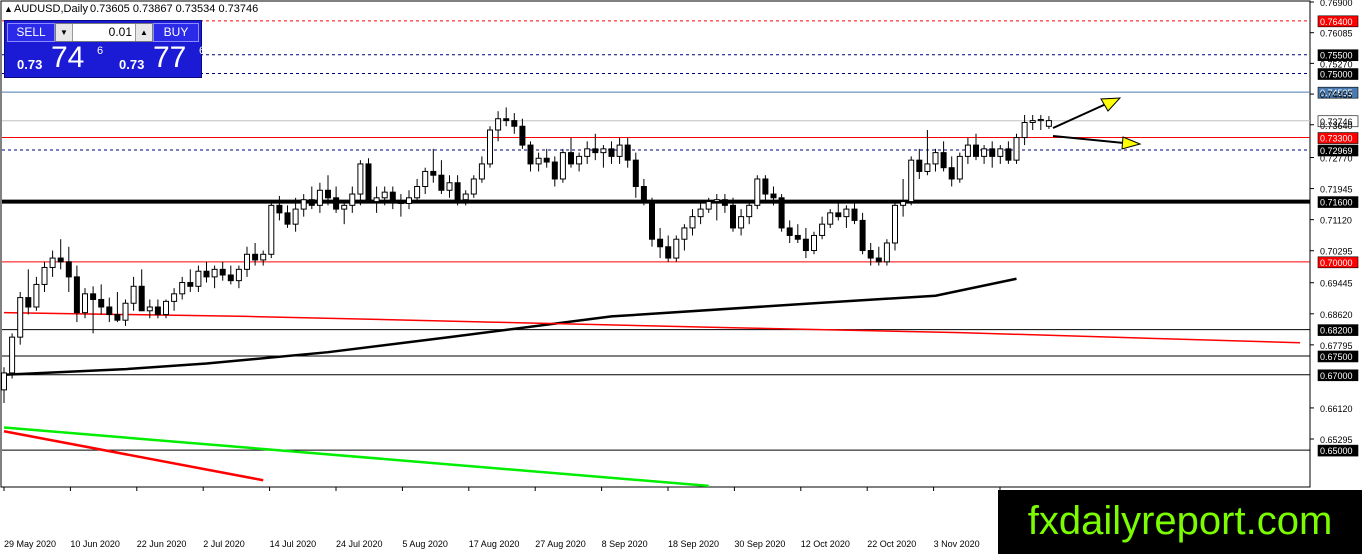 Image resolution: width=1362 pixels, height=554 pixels. I want to click on level-price-label: 0.75000, so click(1336, 75).